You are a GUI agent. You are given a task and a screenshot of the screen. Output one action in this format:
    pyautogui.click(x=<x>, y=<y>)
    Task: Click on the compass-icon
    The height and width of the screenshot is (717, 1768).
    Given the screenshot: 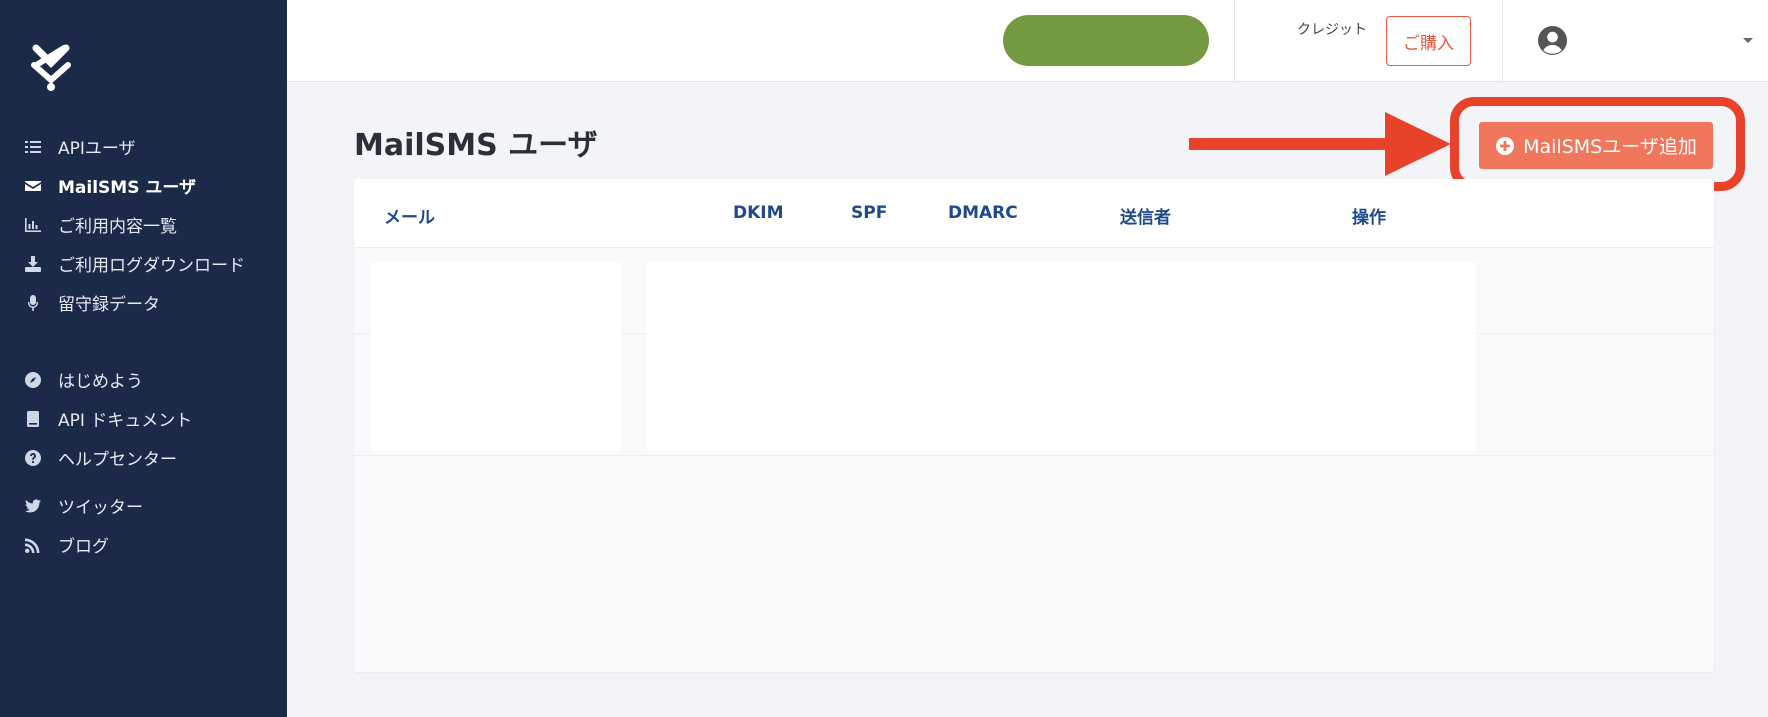 What is the action you would take?
    pyautogui.click(x=33, y=380)
    